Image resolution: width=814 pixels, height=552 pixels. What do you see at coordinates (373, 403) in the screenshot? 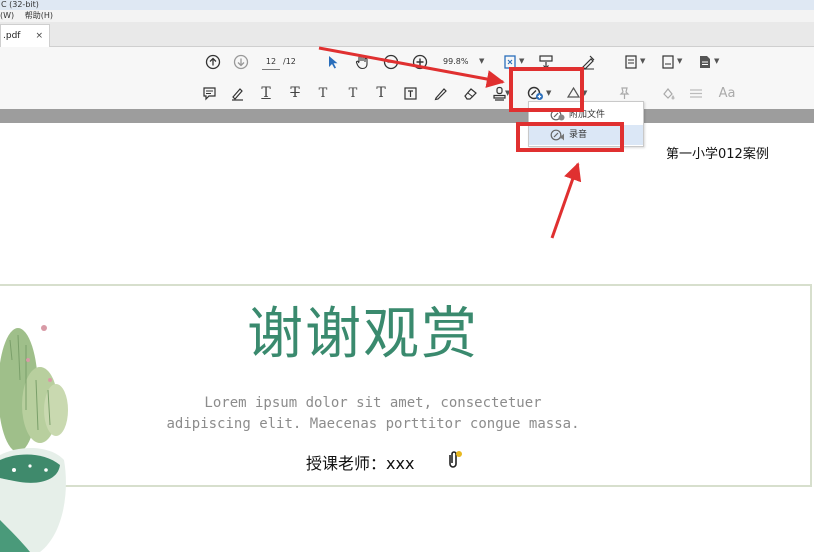
I see `slide-subtitle-line-1: Lorem ipsum dolor sit amet, consectetuer` at bounding box center [373, 403].